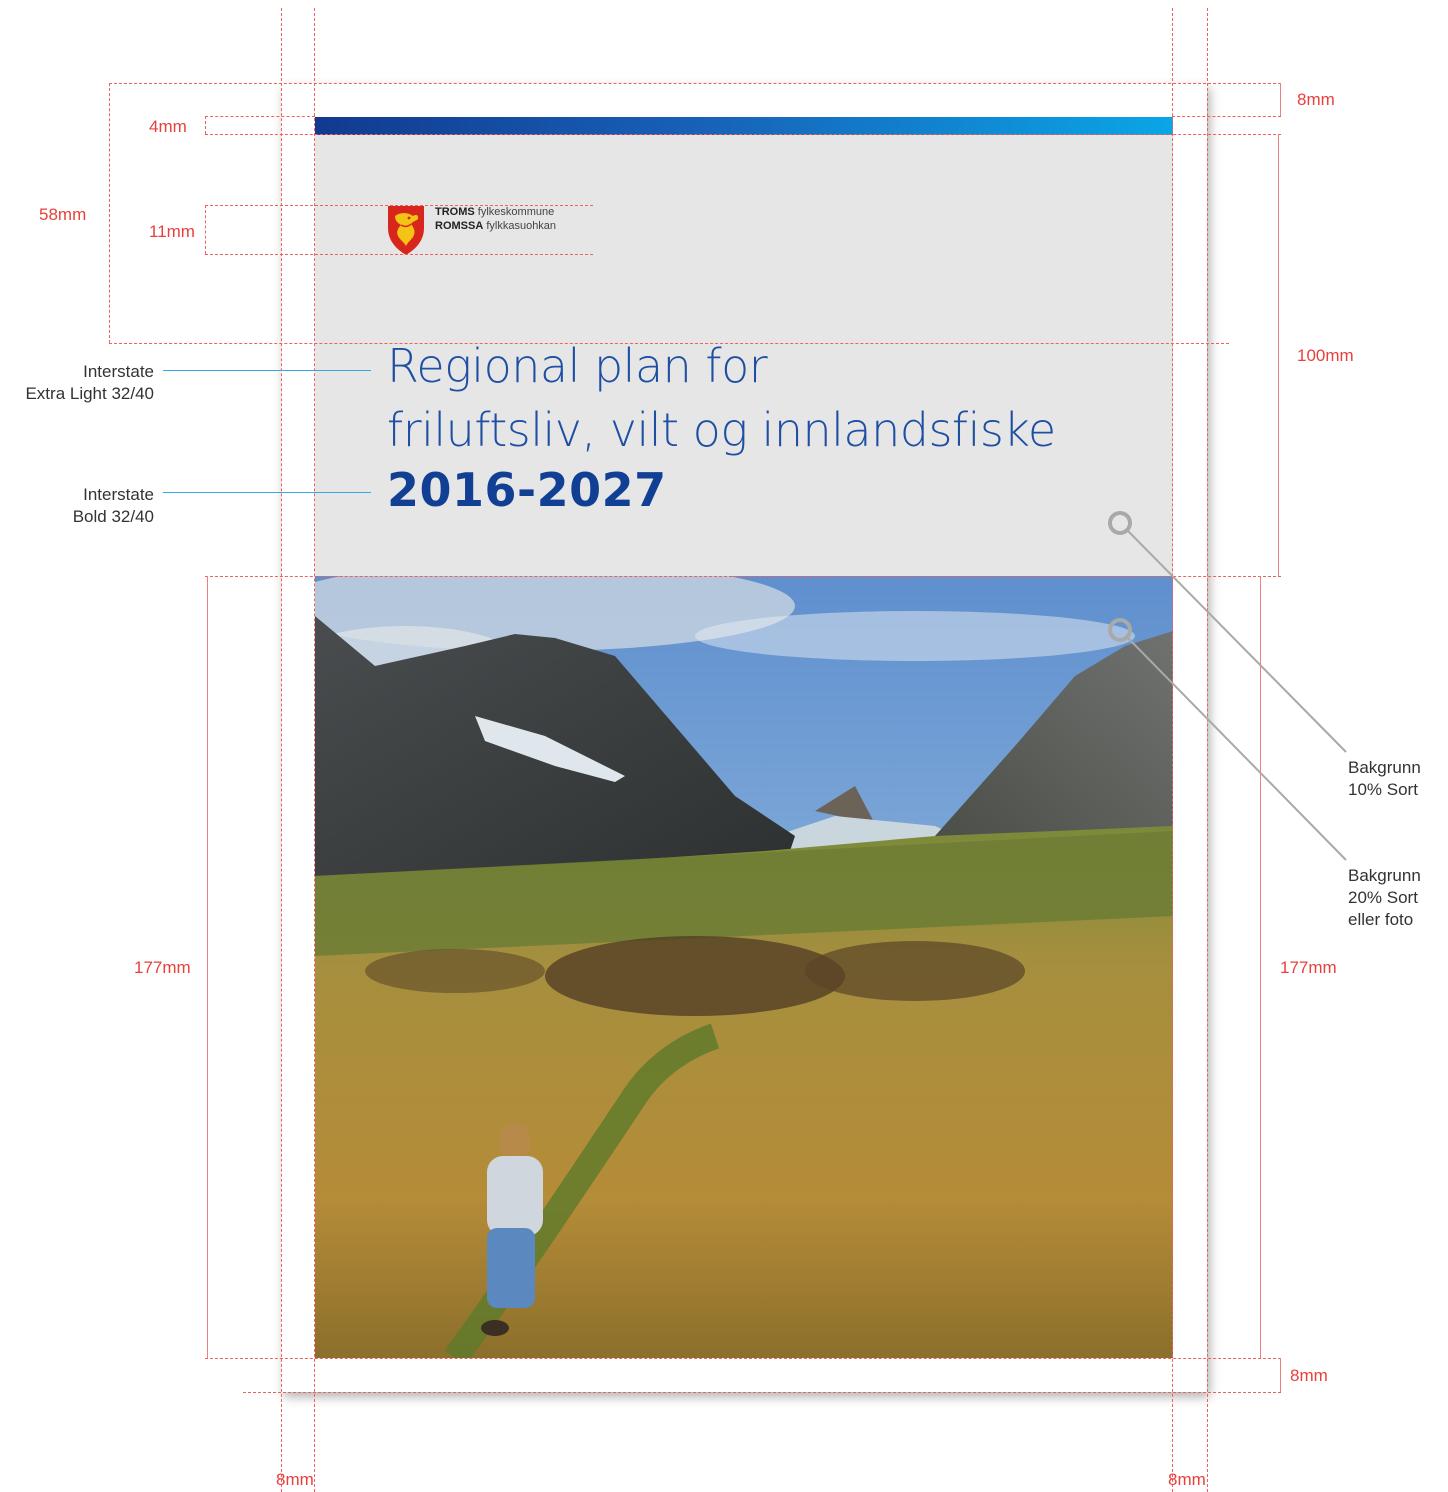  What do you see at coordinates (1120, 523) in the screenshot?
I see `marker-grey-area` at bounding box center [1120, 523].